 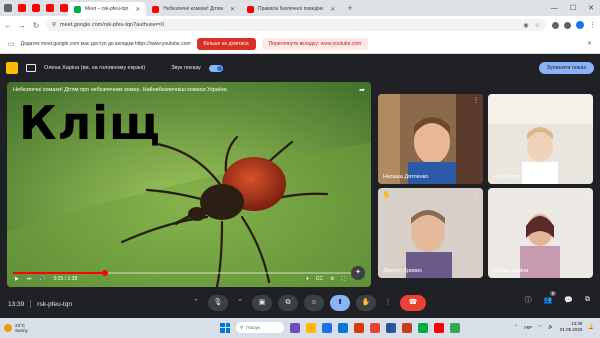 What do you see at coordinates (413, 303) in the screenshot?
I see `leave-call-button: ☎` at bounding box center [413, 303].